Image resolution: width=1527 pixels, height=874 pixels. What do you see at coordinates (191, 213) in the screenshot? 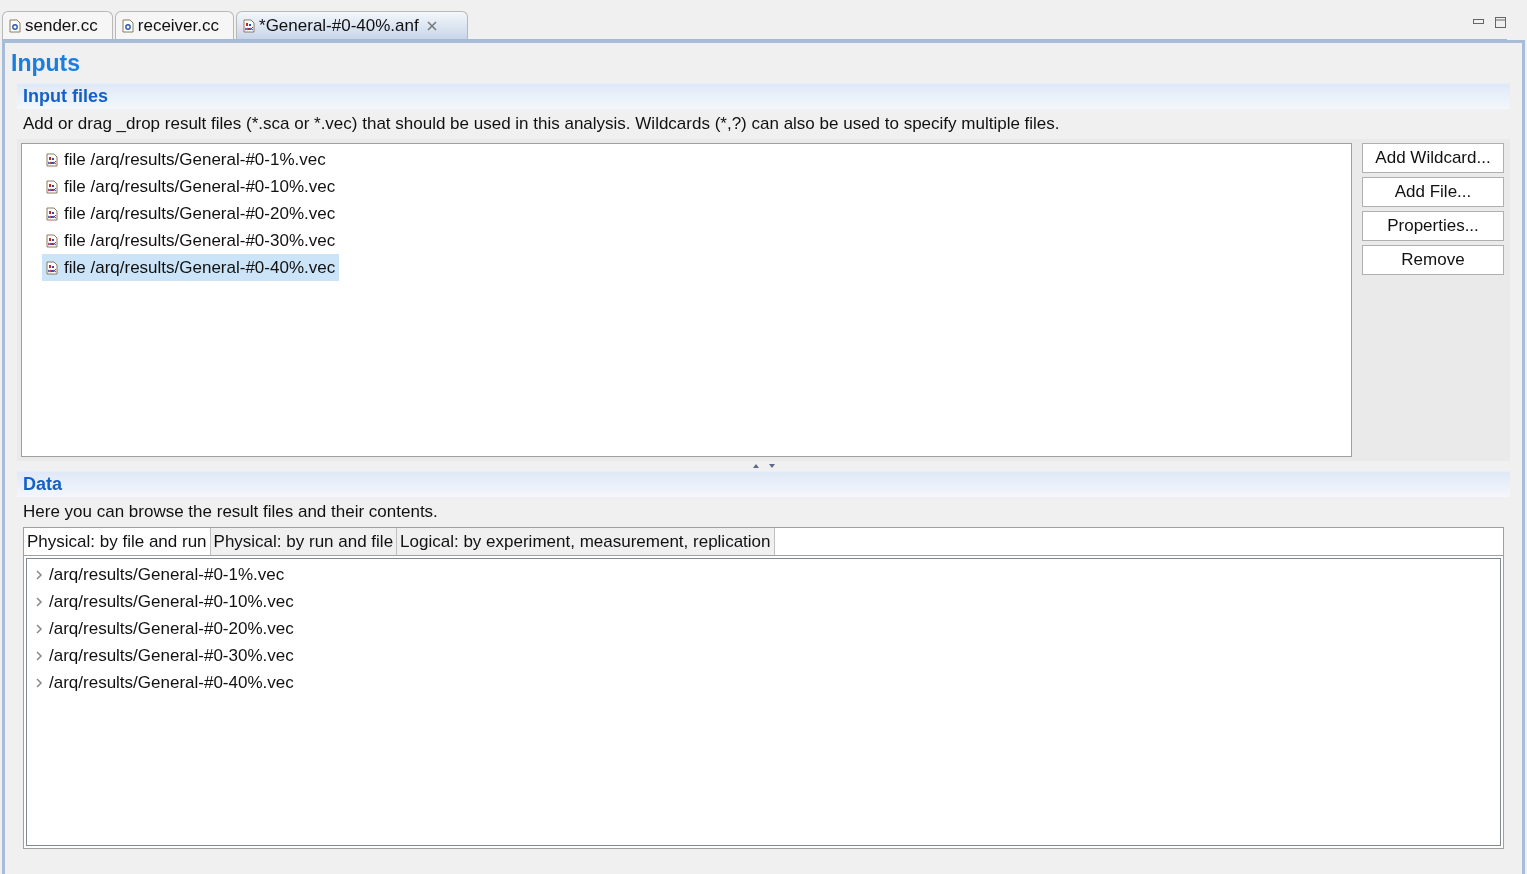
I see `file-list-item: file /arq/results/General-#0-20%.vec` at bounding box center [191, 213].